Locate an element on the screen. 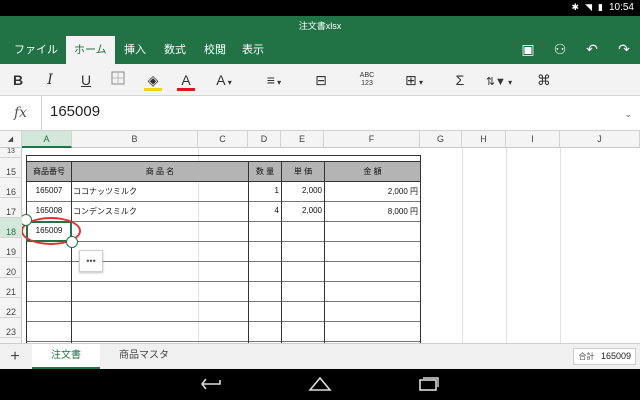 This screenshot has width=640, height=400. document-title: 注文書xlsx is located at coordinates (320, 26).